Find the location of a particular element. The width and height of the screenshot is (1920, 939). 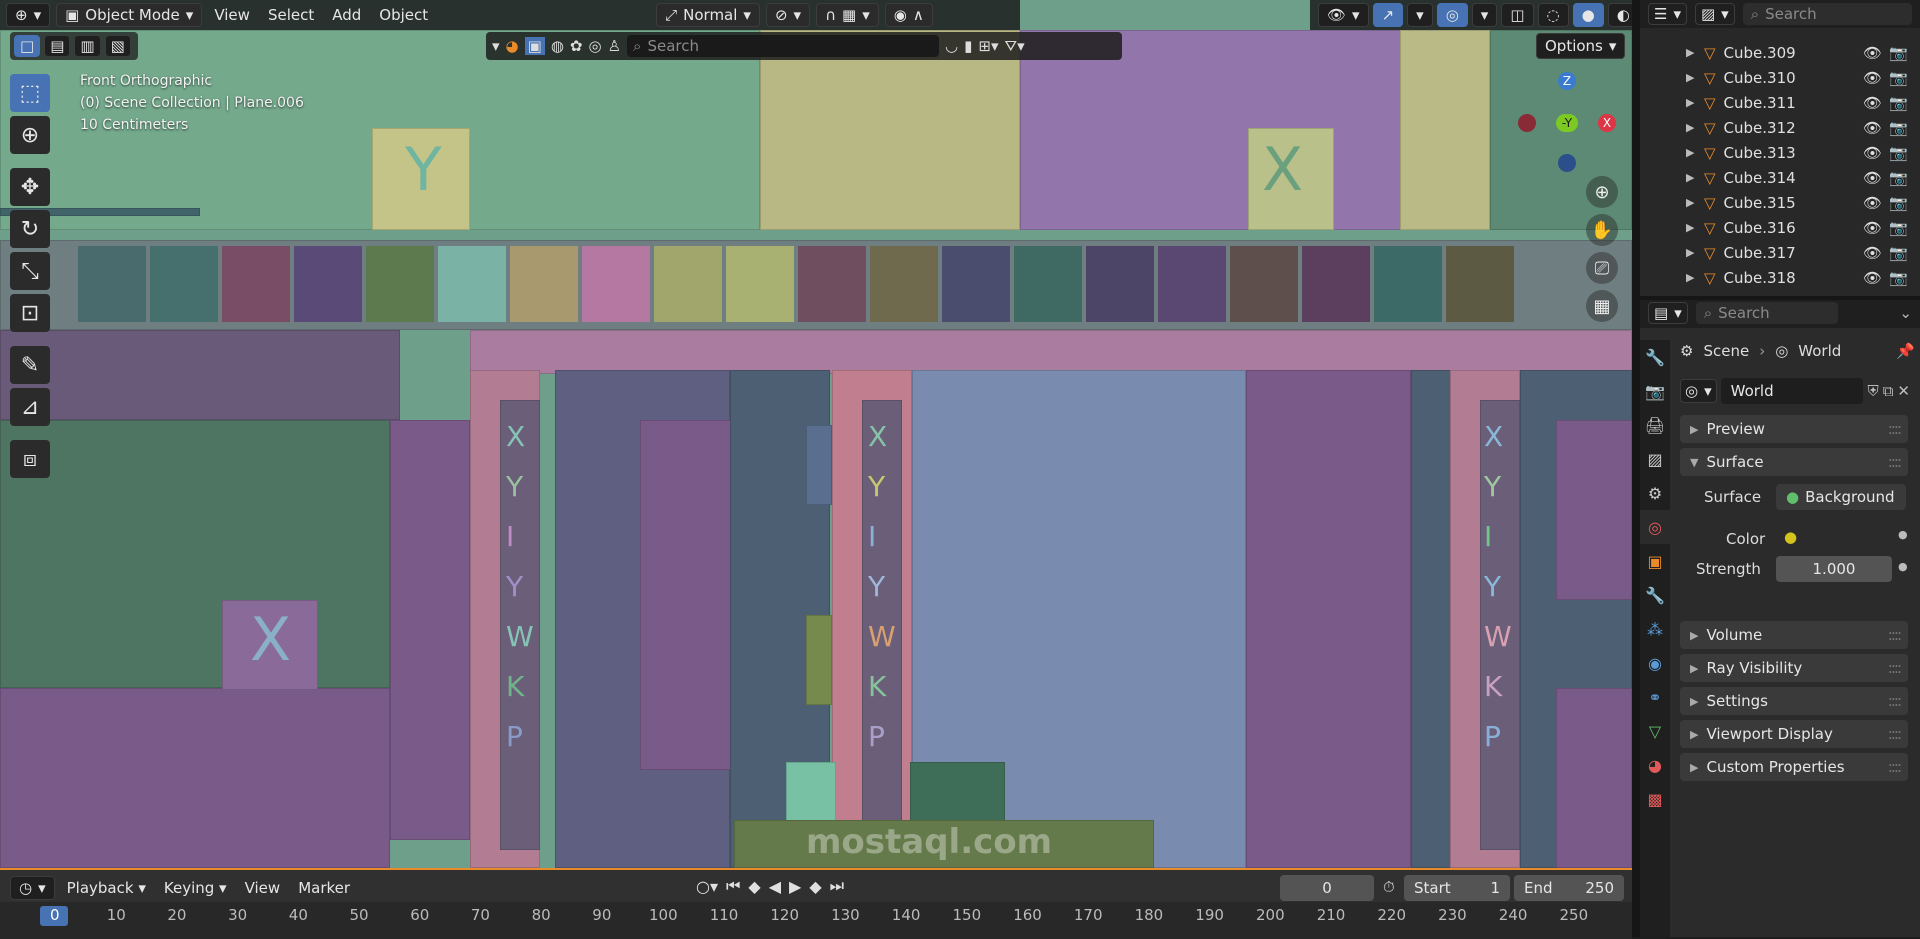

outliner-row: ▶ ▽ Cube.310 👁 📷 is located at coordinates (1780, 77).